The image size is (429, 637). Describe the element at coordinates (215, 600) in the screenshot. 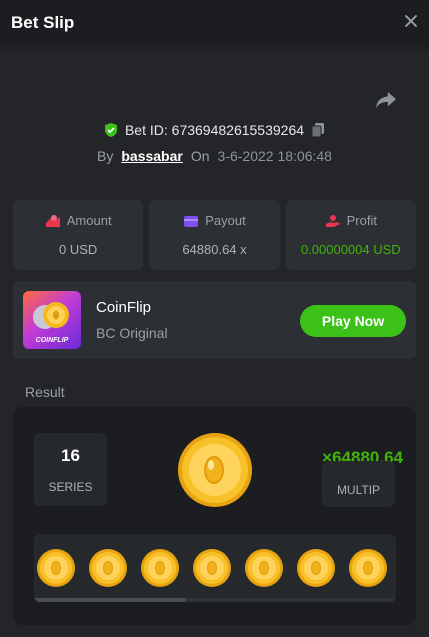

I see `horizontal-scrollbar` at that location.